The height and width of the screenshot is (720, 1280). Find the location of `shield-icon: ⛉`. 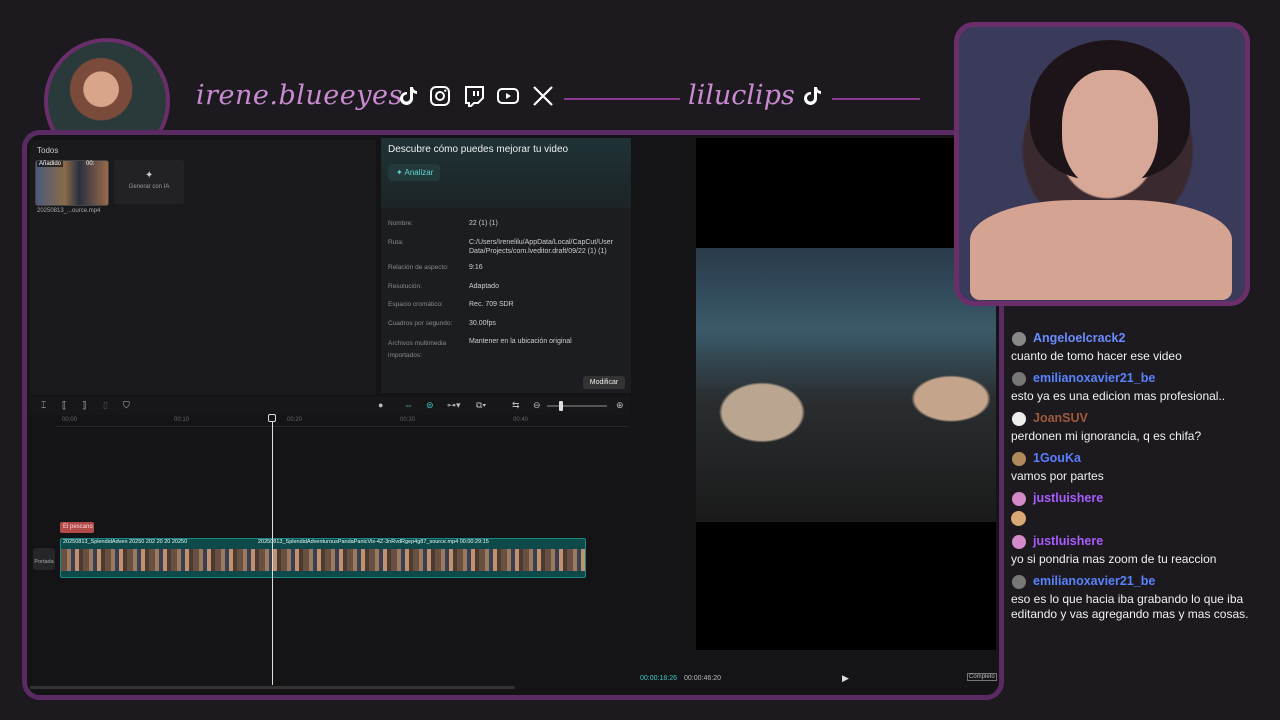

shield-icon: ⛉ is located at coordinates (126, 405).